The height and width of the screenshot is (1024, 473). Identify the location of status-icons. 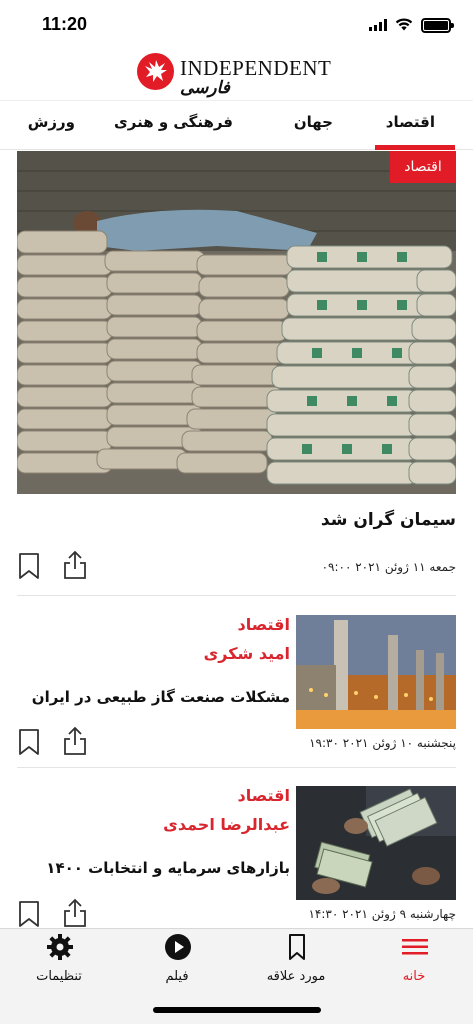
(411, 25).